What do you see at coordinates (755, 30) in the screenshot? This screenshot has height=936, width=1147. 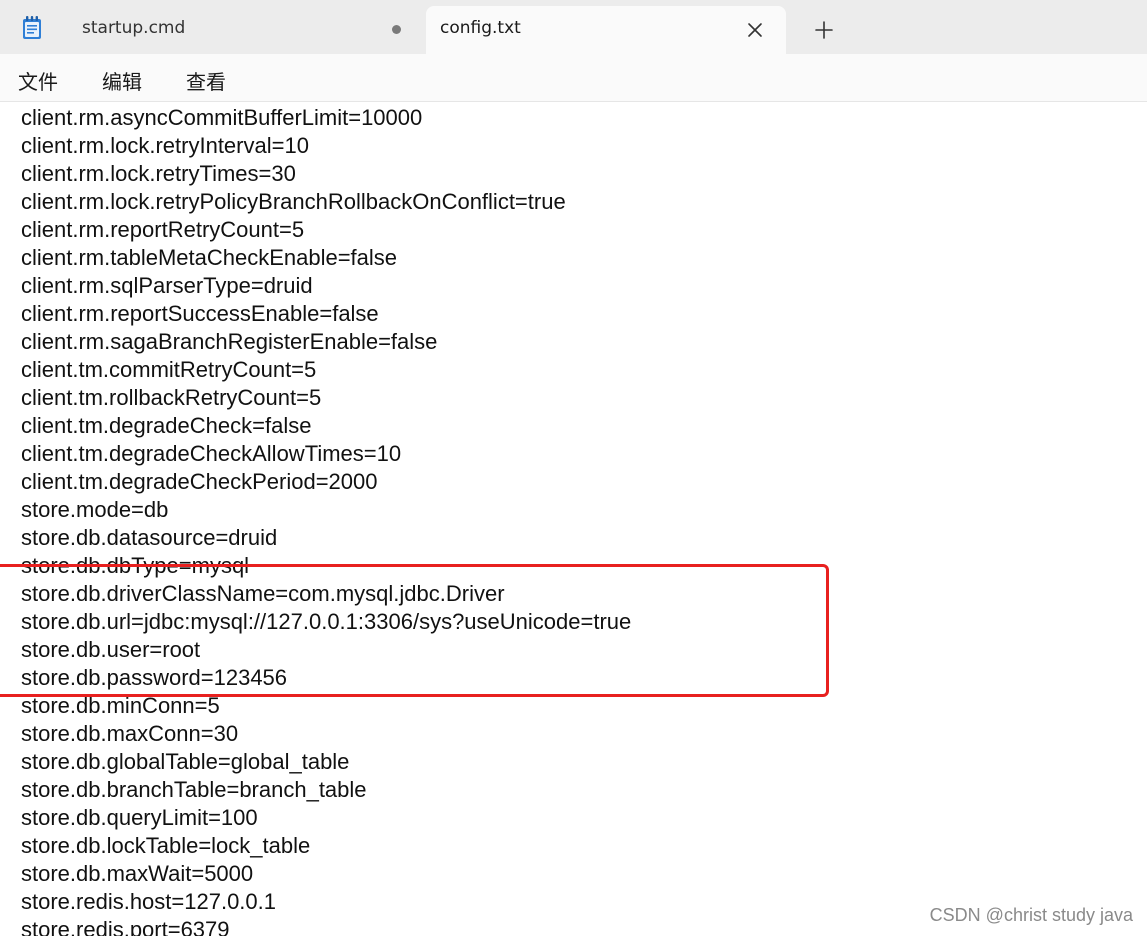 I see `close-icon` at bounding box center [755, 30].